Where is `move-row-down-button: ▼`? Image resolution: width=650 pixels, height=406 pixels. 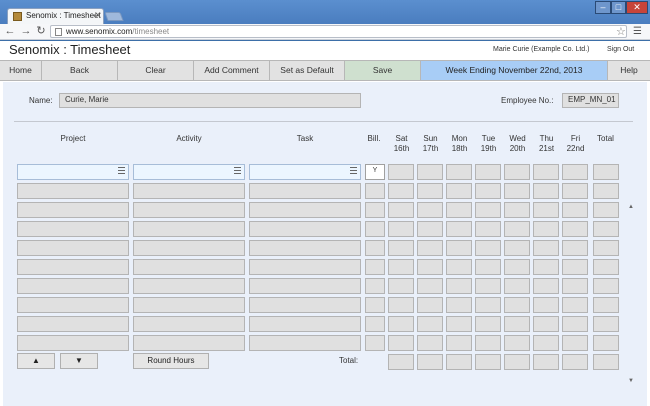
move-row-down-button: ▼ is located at coordinates (79, 361).